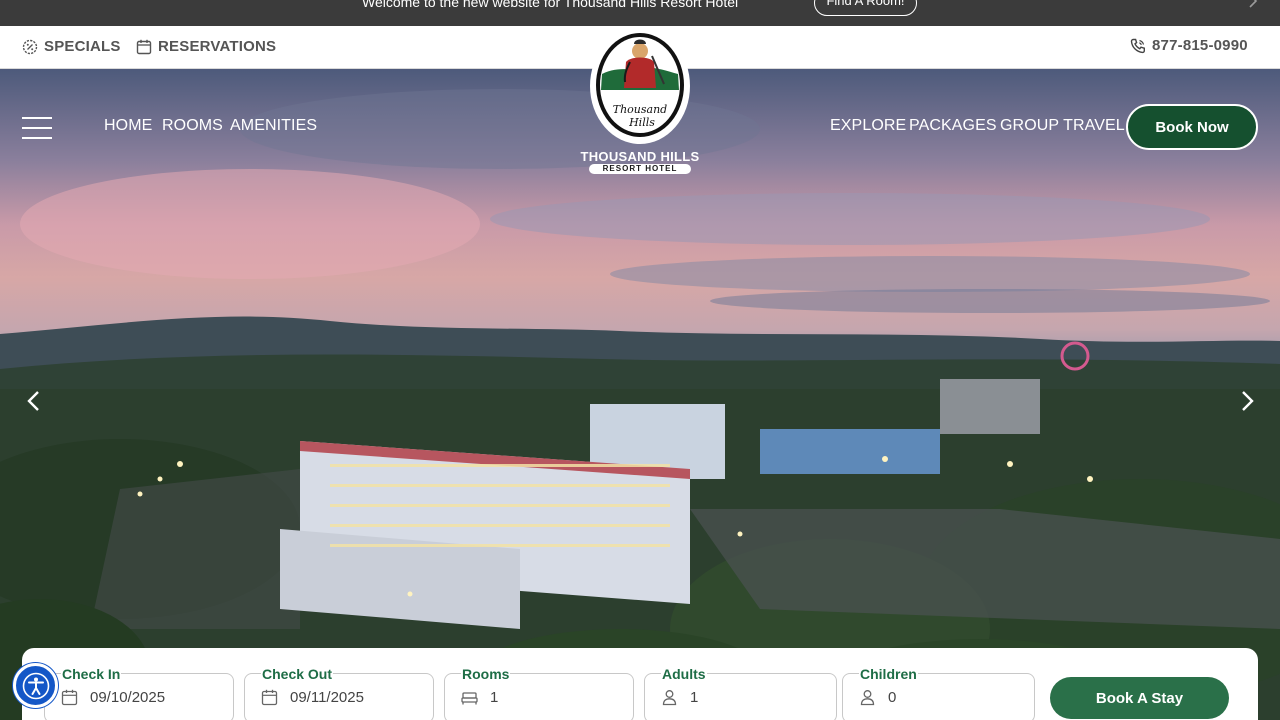  I want to click on adults-label: Adults, so click(684, 674).